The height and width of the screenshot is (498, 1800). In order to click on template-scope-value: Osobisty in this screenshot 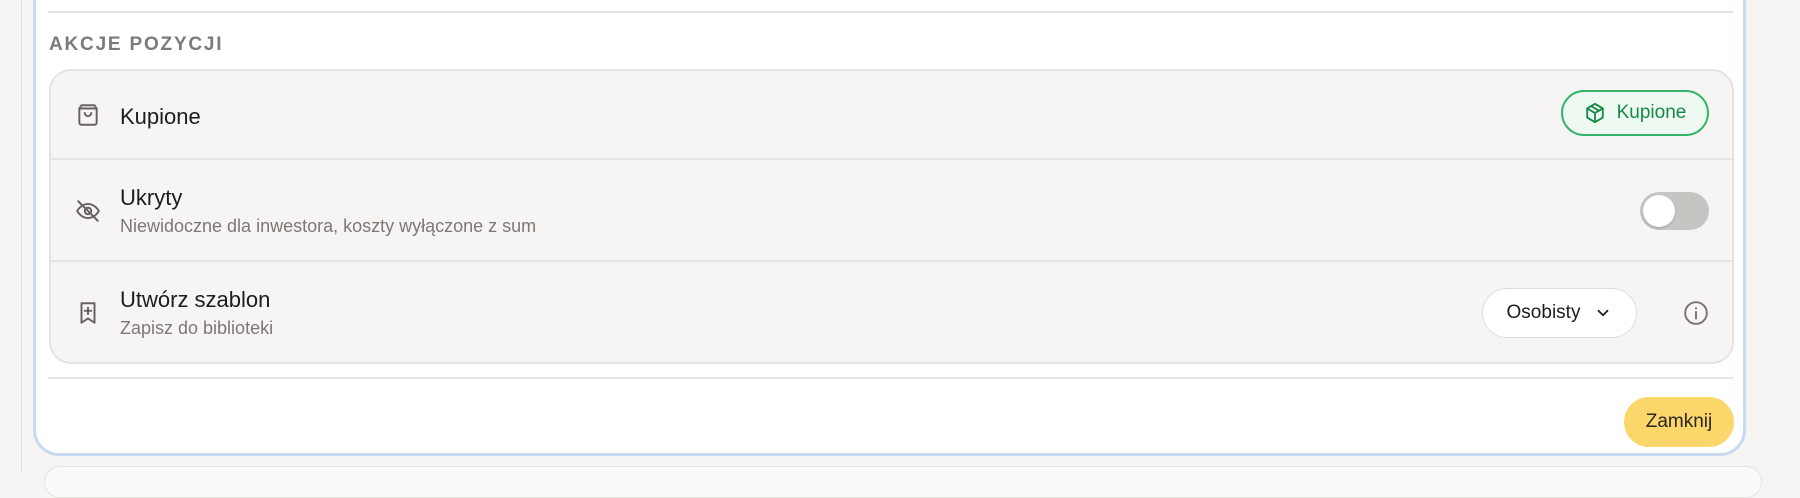, I will do `click(1543, 312)`.